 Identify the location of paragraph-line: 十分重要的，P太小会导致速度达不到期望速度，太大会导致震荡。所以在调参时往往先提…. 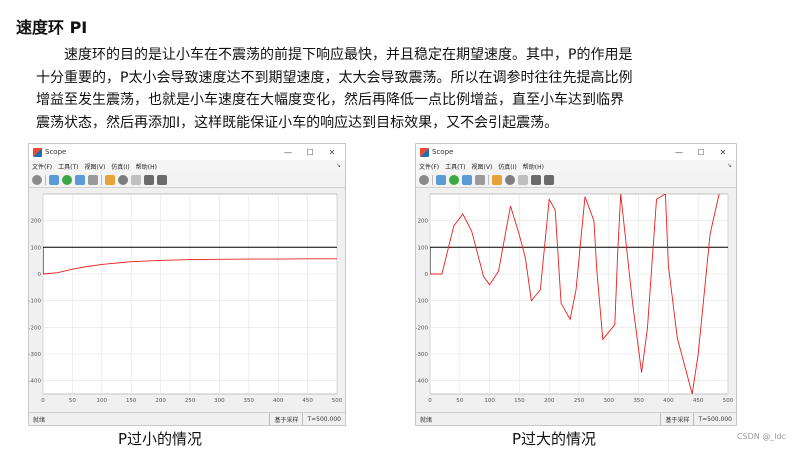
(334, 77).